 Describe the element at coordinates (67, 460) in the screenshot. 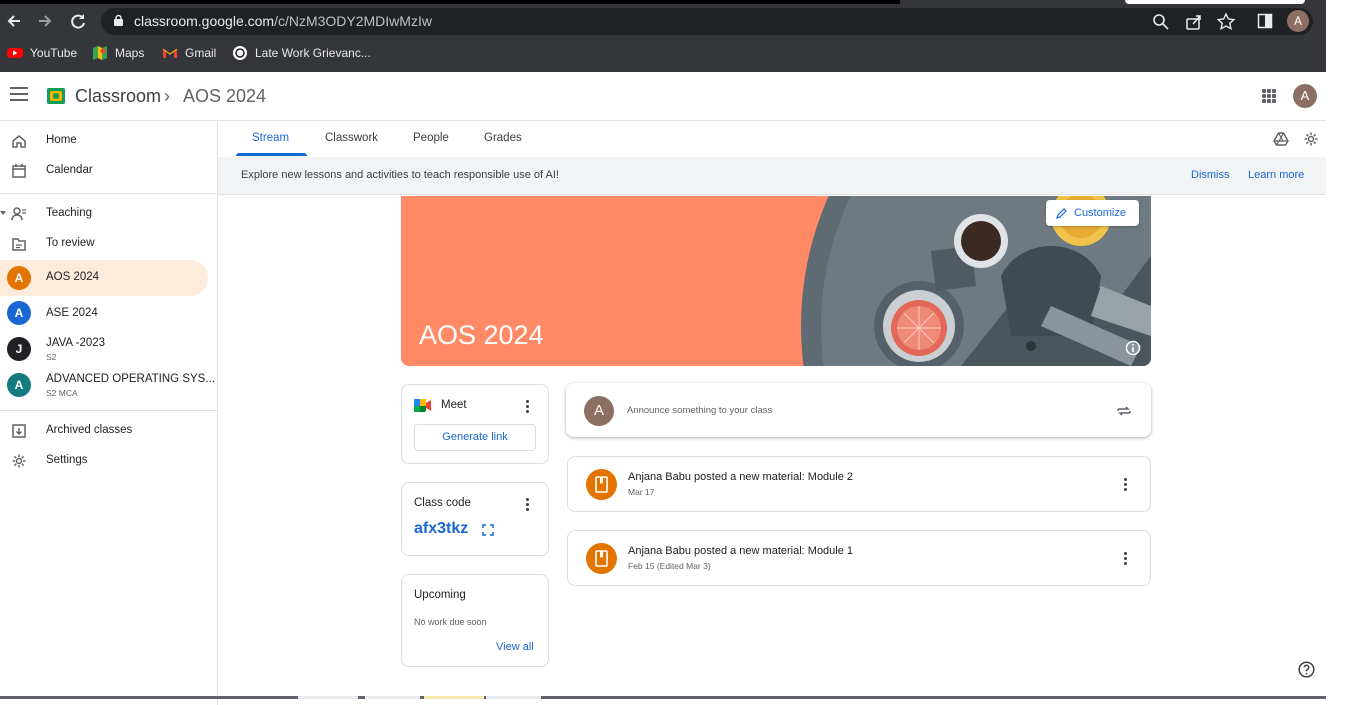

I see `sidebar-item-label: Settings` at that location.